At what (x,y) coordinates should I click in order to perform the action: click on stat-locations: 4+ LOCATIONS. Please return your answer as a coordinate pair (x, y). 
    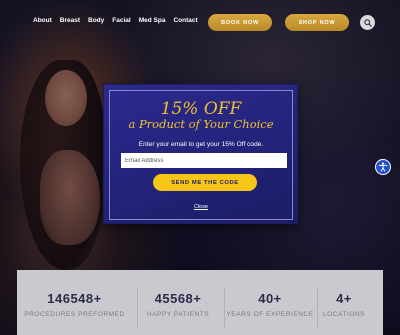
    Looking at the image, I should click on (344, 302).